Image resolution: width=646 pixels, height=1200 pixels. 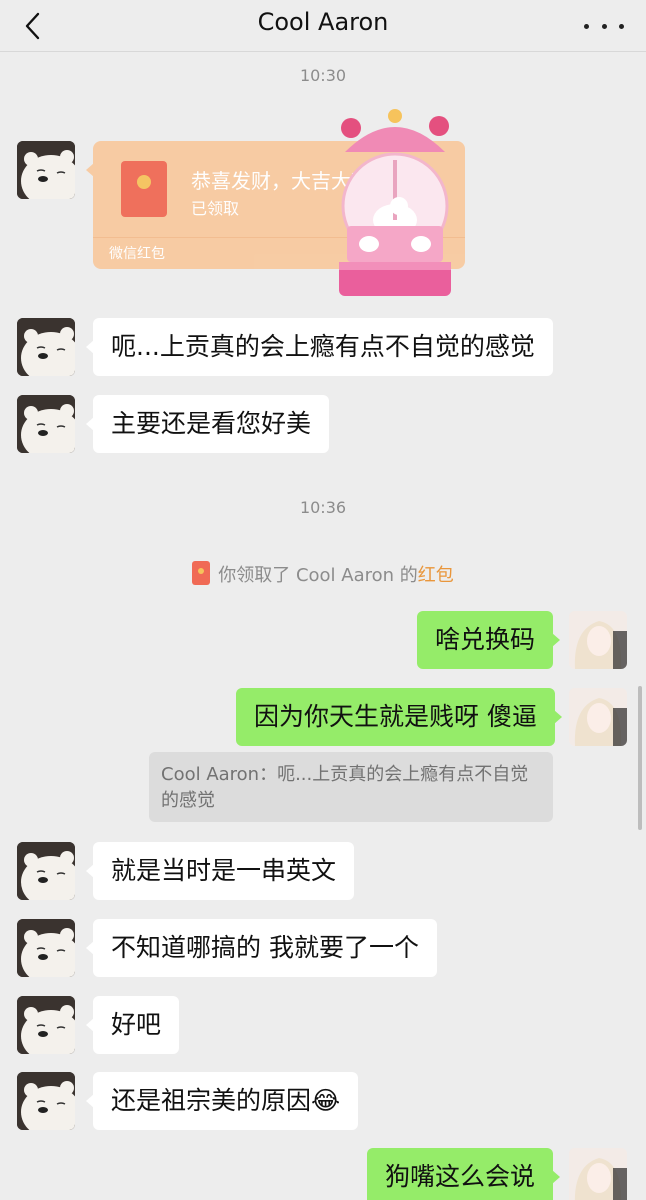 I want to click on message-bubble: 好吧, so click(x=132, y=1025).